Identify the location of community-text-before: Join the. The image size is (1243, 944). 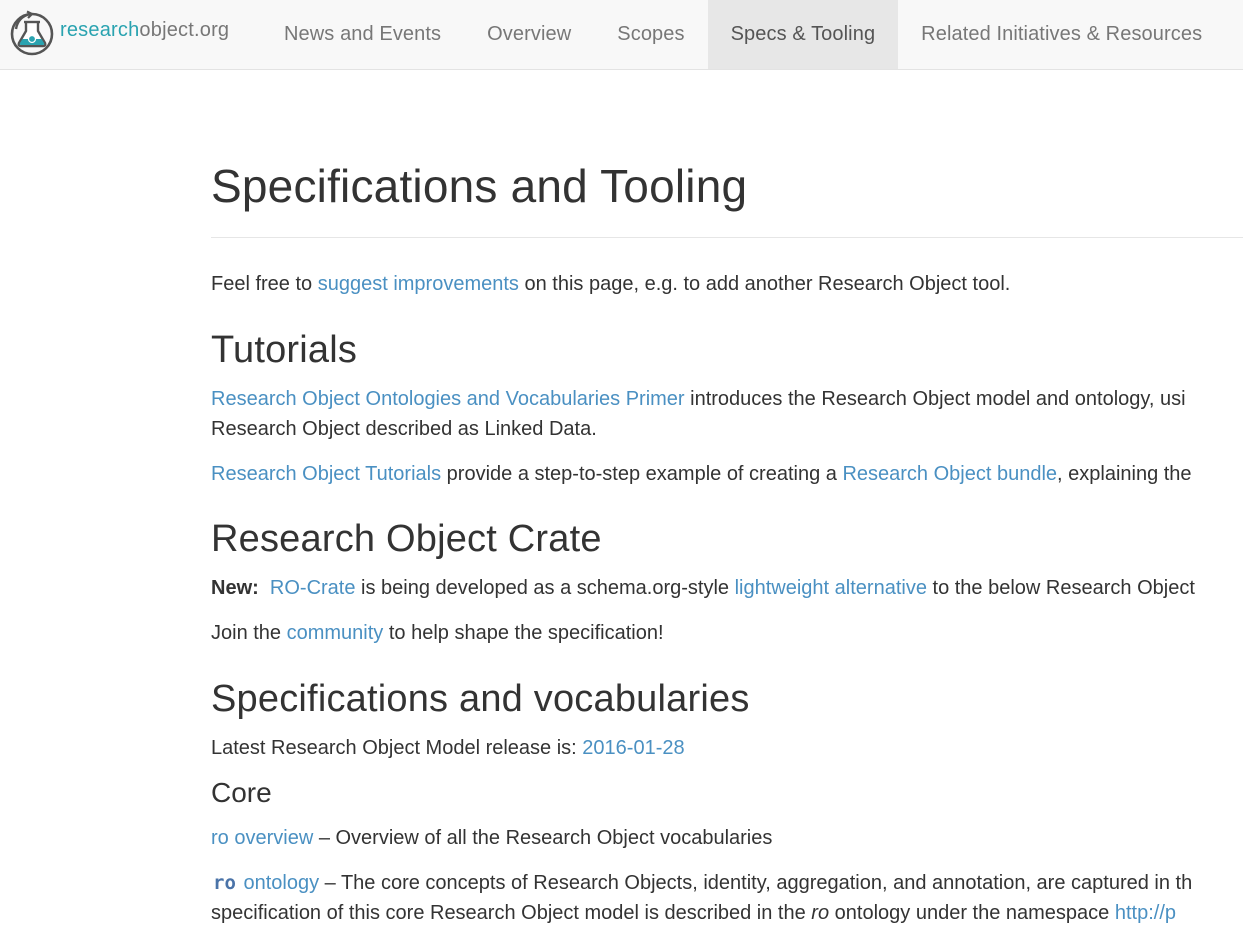
(249, 633).